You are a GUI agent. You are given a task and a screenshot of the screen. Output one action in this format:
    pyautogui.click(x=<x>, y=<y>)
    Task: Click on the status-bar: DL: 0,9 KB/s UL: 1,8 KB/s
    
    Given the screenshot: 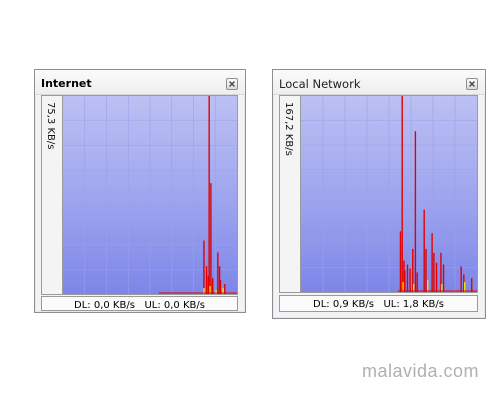 What is the action you would take?
    pyautogui.click(x=378, y=303)
    